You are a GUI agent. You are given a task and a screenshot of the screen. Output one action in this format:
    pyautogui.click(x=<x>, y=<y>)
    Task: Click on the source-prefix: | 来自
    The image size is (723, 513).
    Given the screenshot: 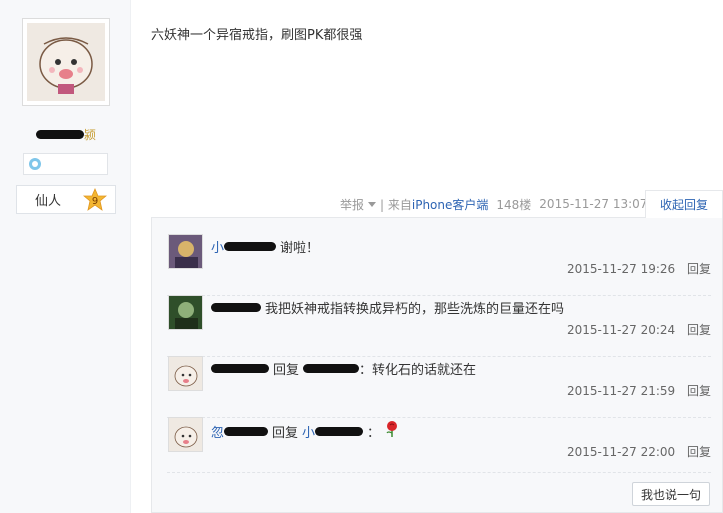 What is the action you would take?
    pyautogui.click(x=396, y=204)
    